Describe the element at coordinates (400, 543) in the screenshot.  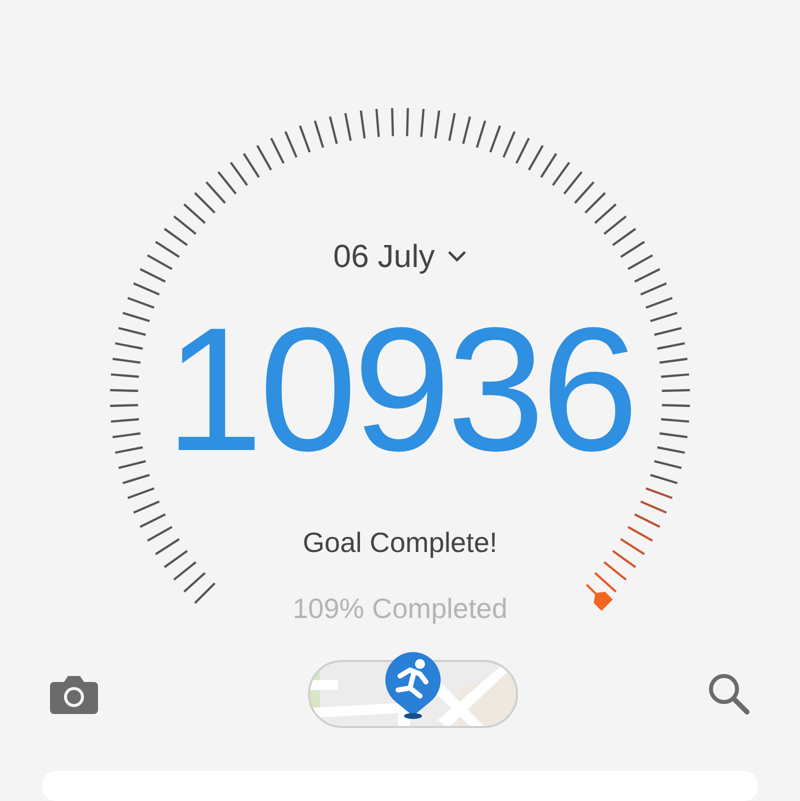
I see `goal-status: Goal Complete!` at that location.